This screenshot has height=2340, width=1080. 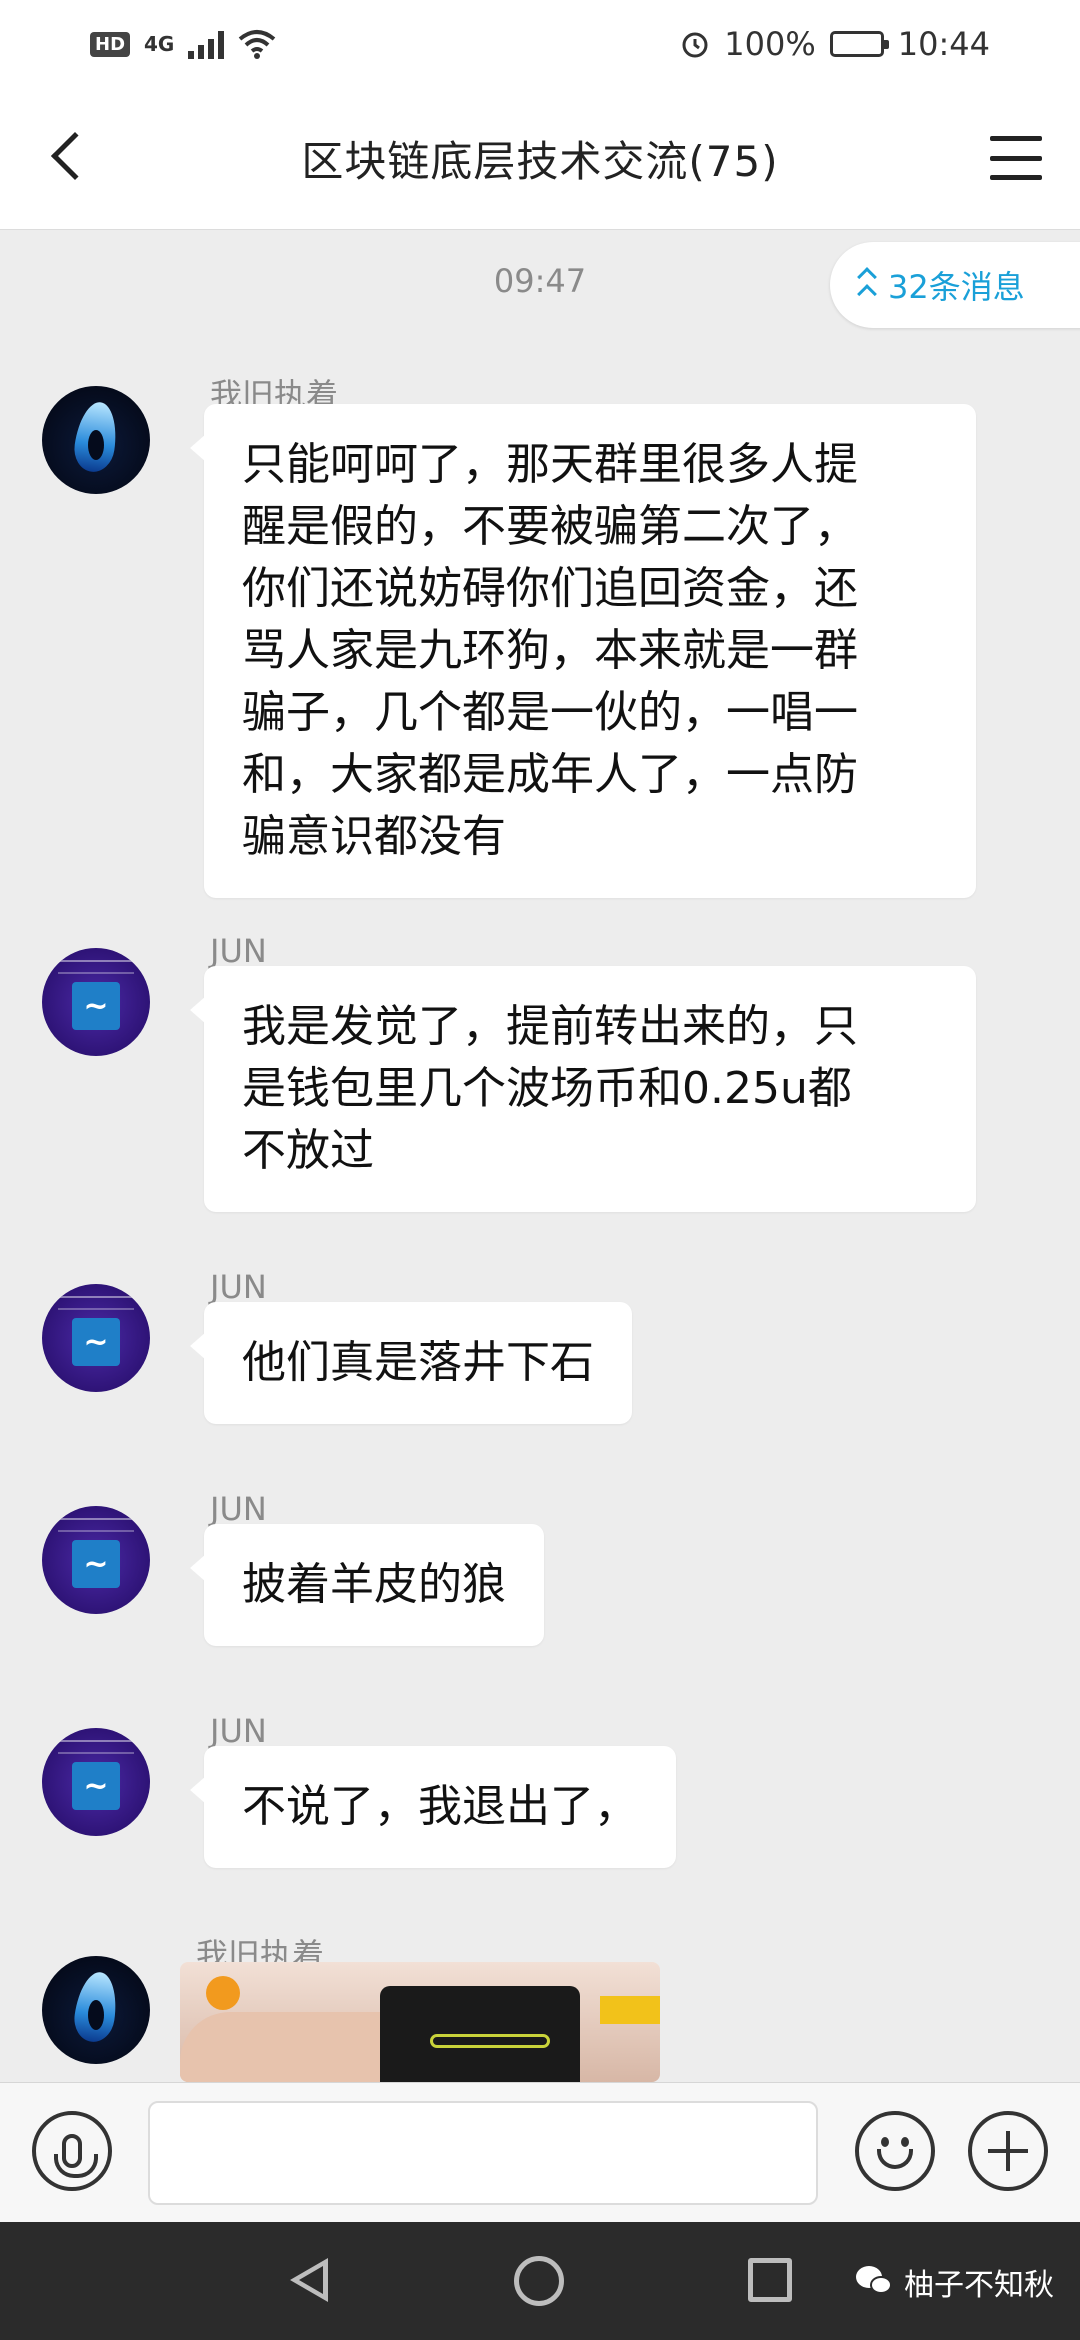 What do you see at coordinates (76, 2156) in the screenshot?
I see `microphone-icon` at bounding box center [76, 2156].